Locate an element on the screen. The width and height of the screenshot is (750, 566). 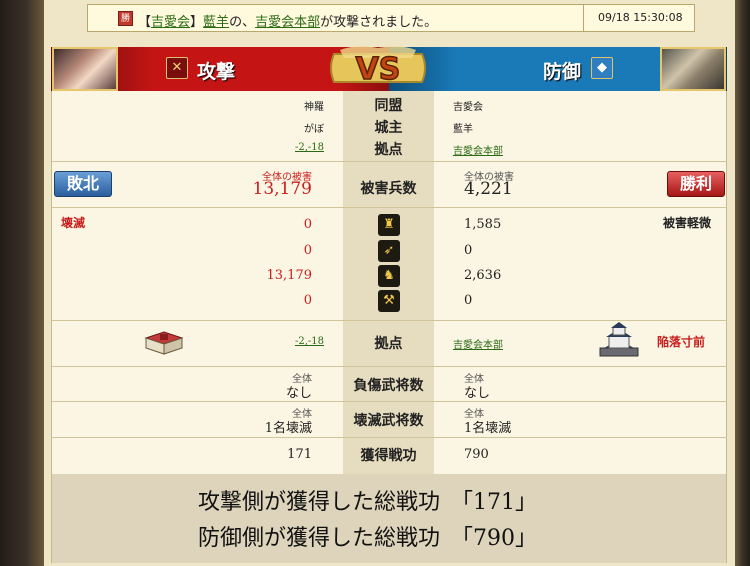
notice-timestamp: 09/18 15:30:08 is located at coordinates (640, 17).